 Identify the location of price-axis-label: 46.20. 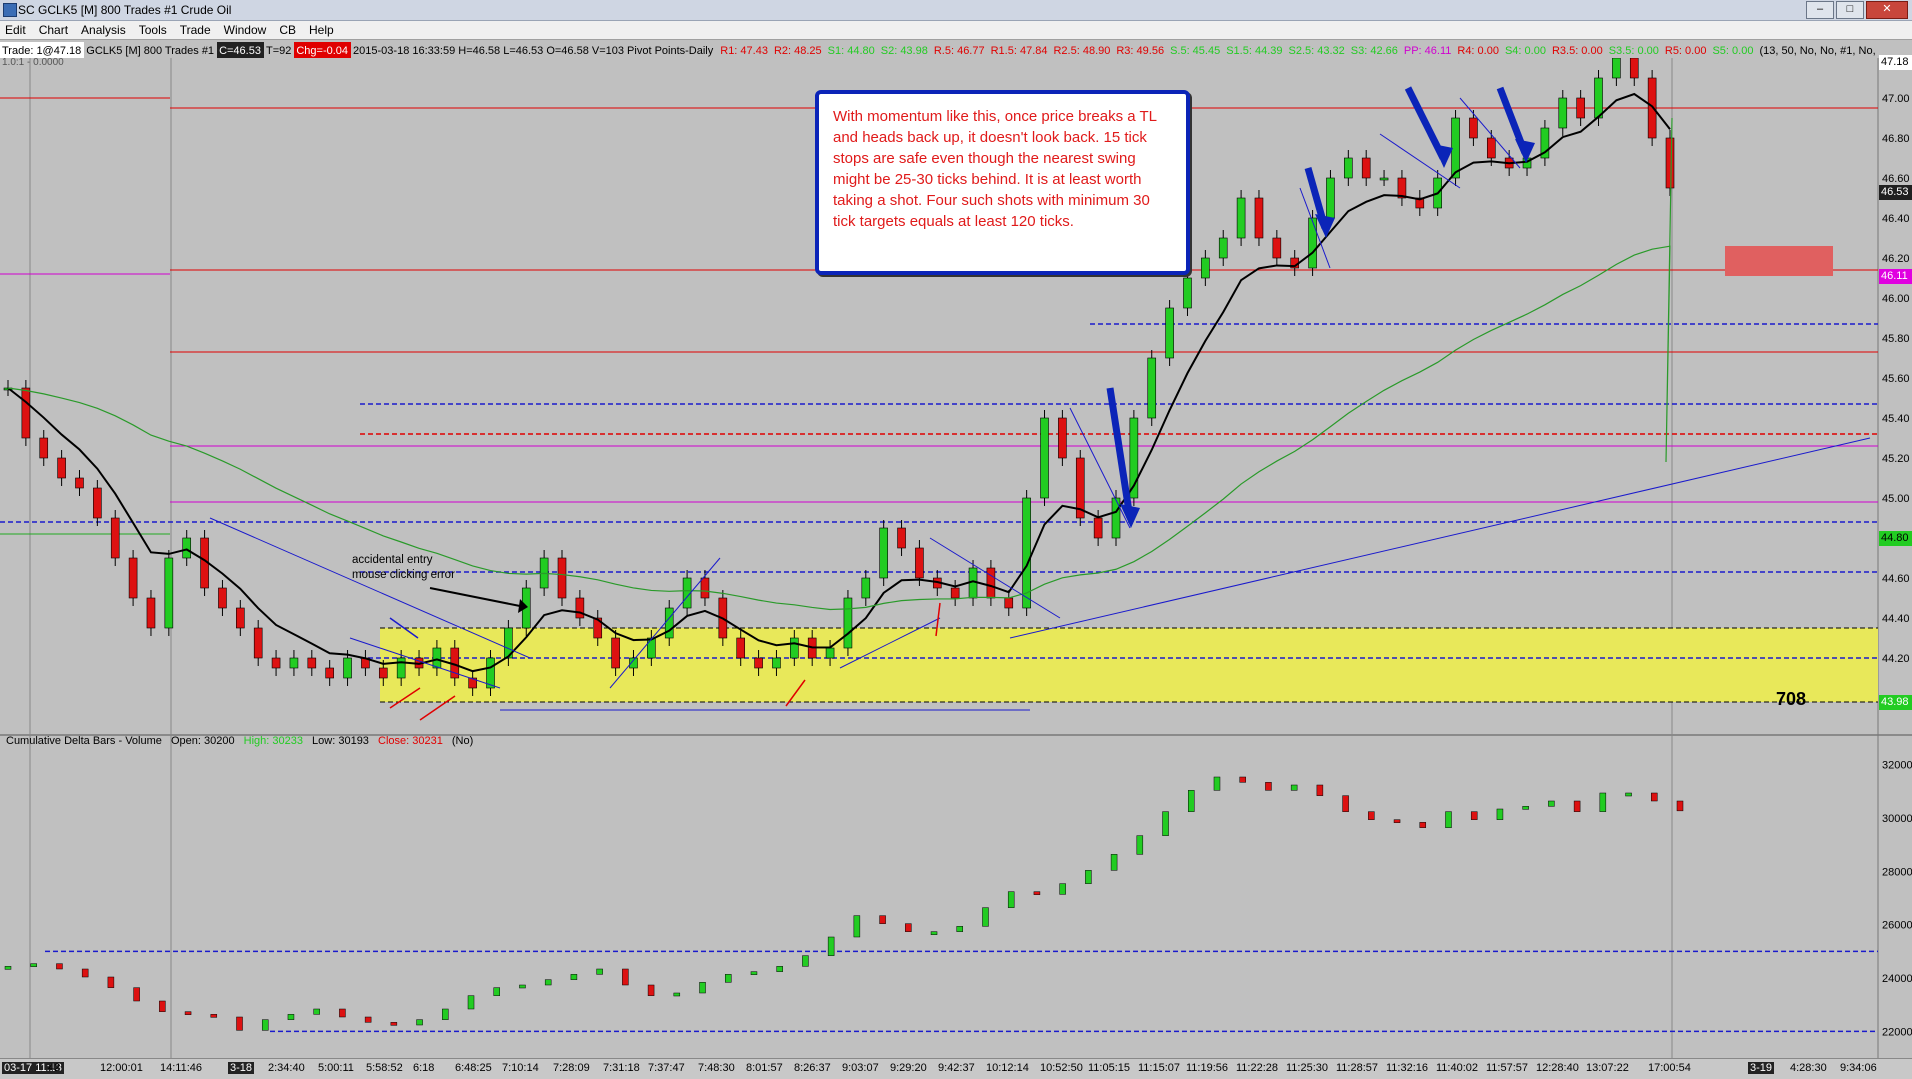
(1896, 259).